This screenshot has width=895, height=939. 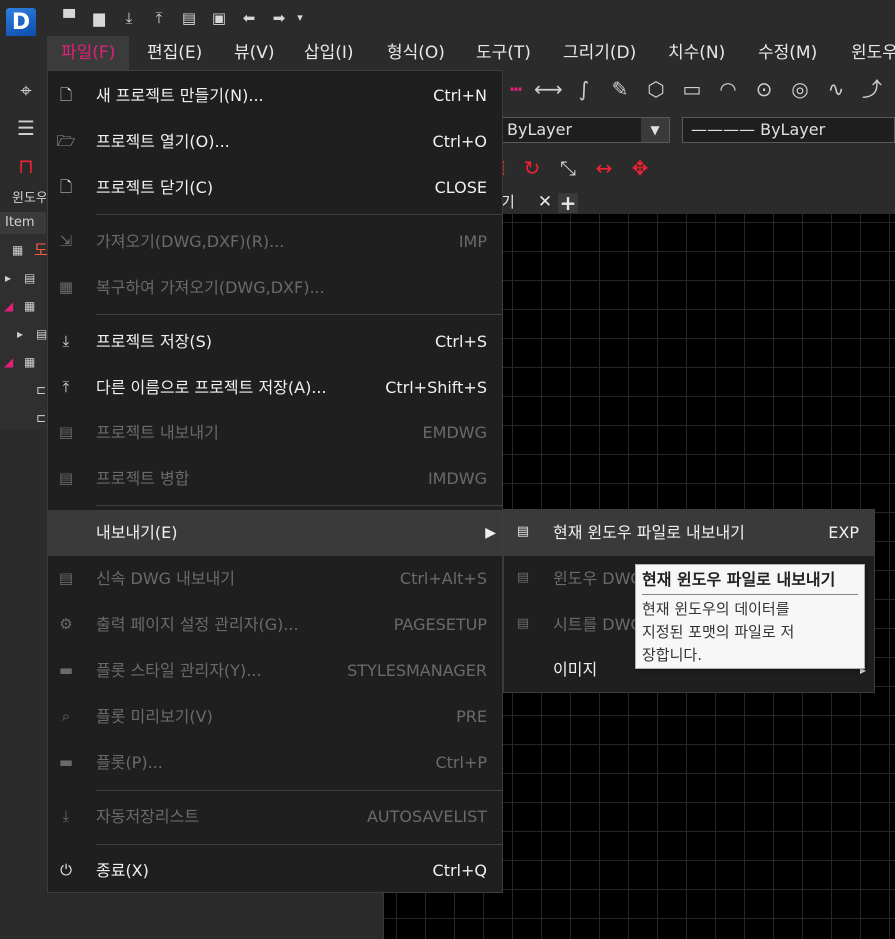 I want to click on plot-icon: ▬, so click(x=66, y=762).